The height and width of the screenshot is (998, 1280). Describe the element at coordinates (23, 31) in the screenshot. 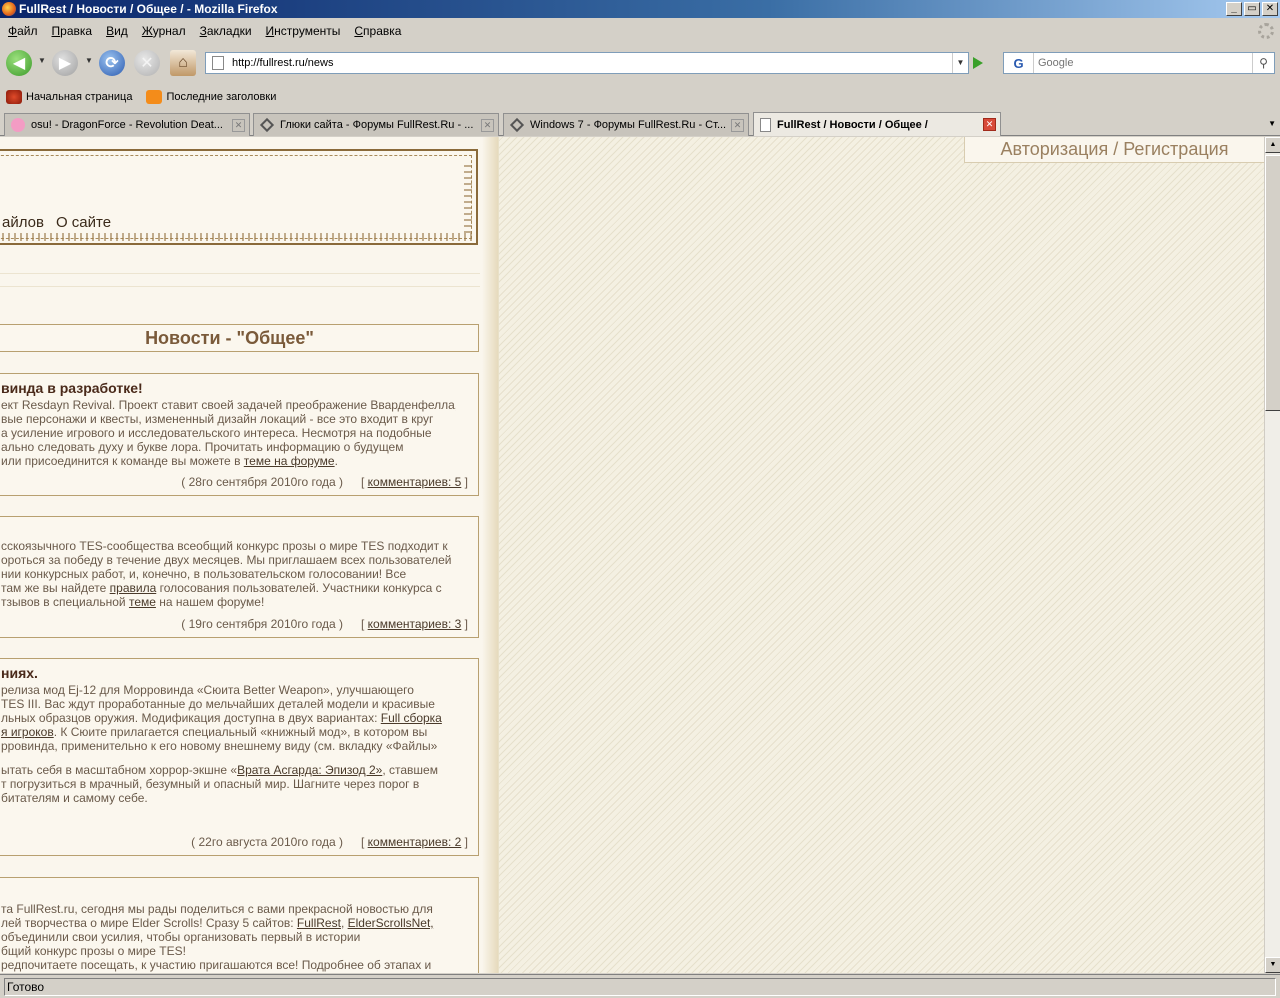

I see `menu-file: Файл` at that location.